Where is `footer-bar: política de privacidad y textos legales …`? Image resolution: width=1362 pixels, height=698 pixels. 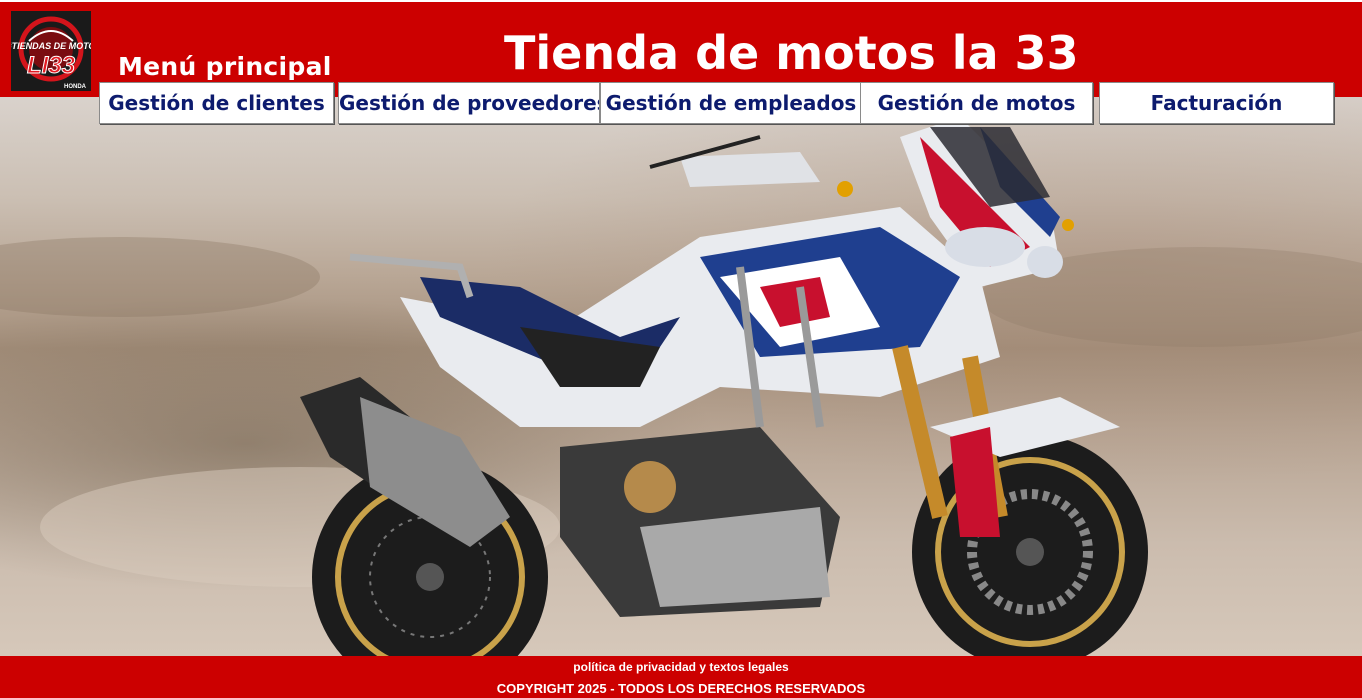
footer-bar: política de privacidad y textos legales … is located at coordinates (681, 677).